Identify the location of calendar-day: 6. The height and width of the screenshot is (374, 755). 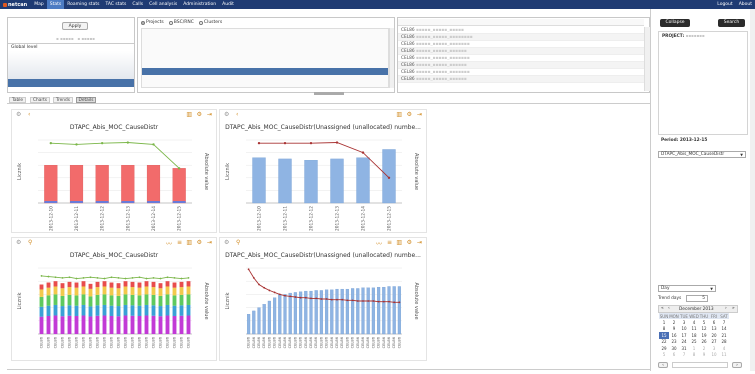
(674, 354).